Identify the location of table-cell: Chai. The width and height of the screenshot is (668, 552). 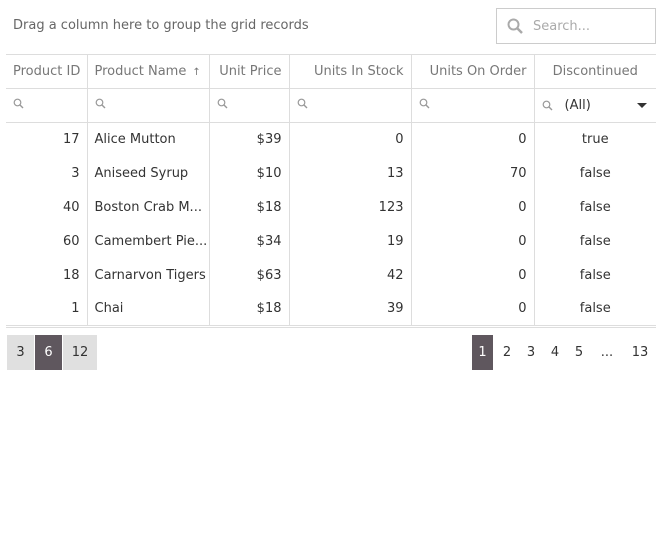
(147, 310).